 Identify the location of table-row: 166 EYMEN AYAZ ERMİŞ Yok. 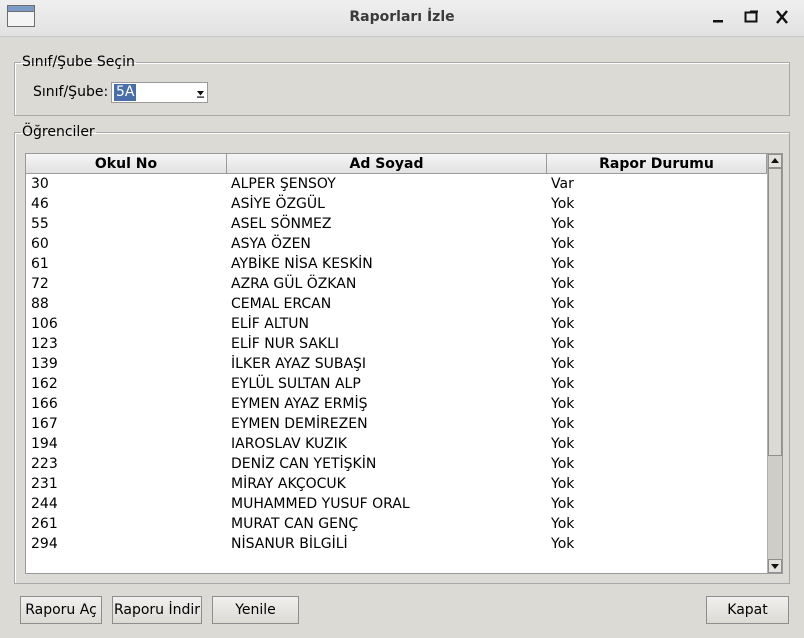
(396, 404).